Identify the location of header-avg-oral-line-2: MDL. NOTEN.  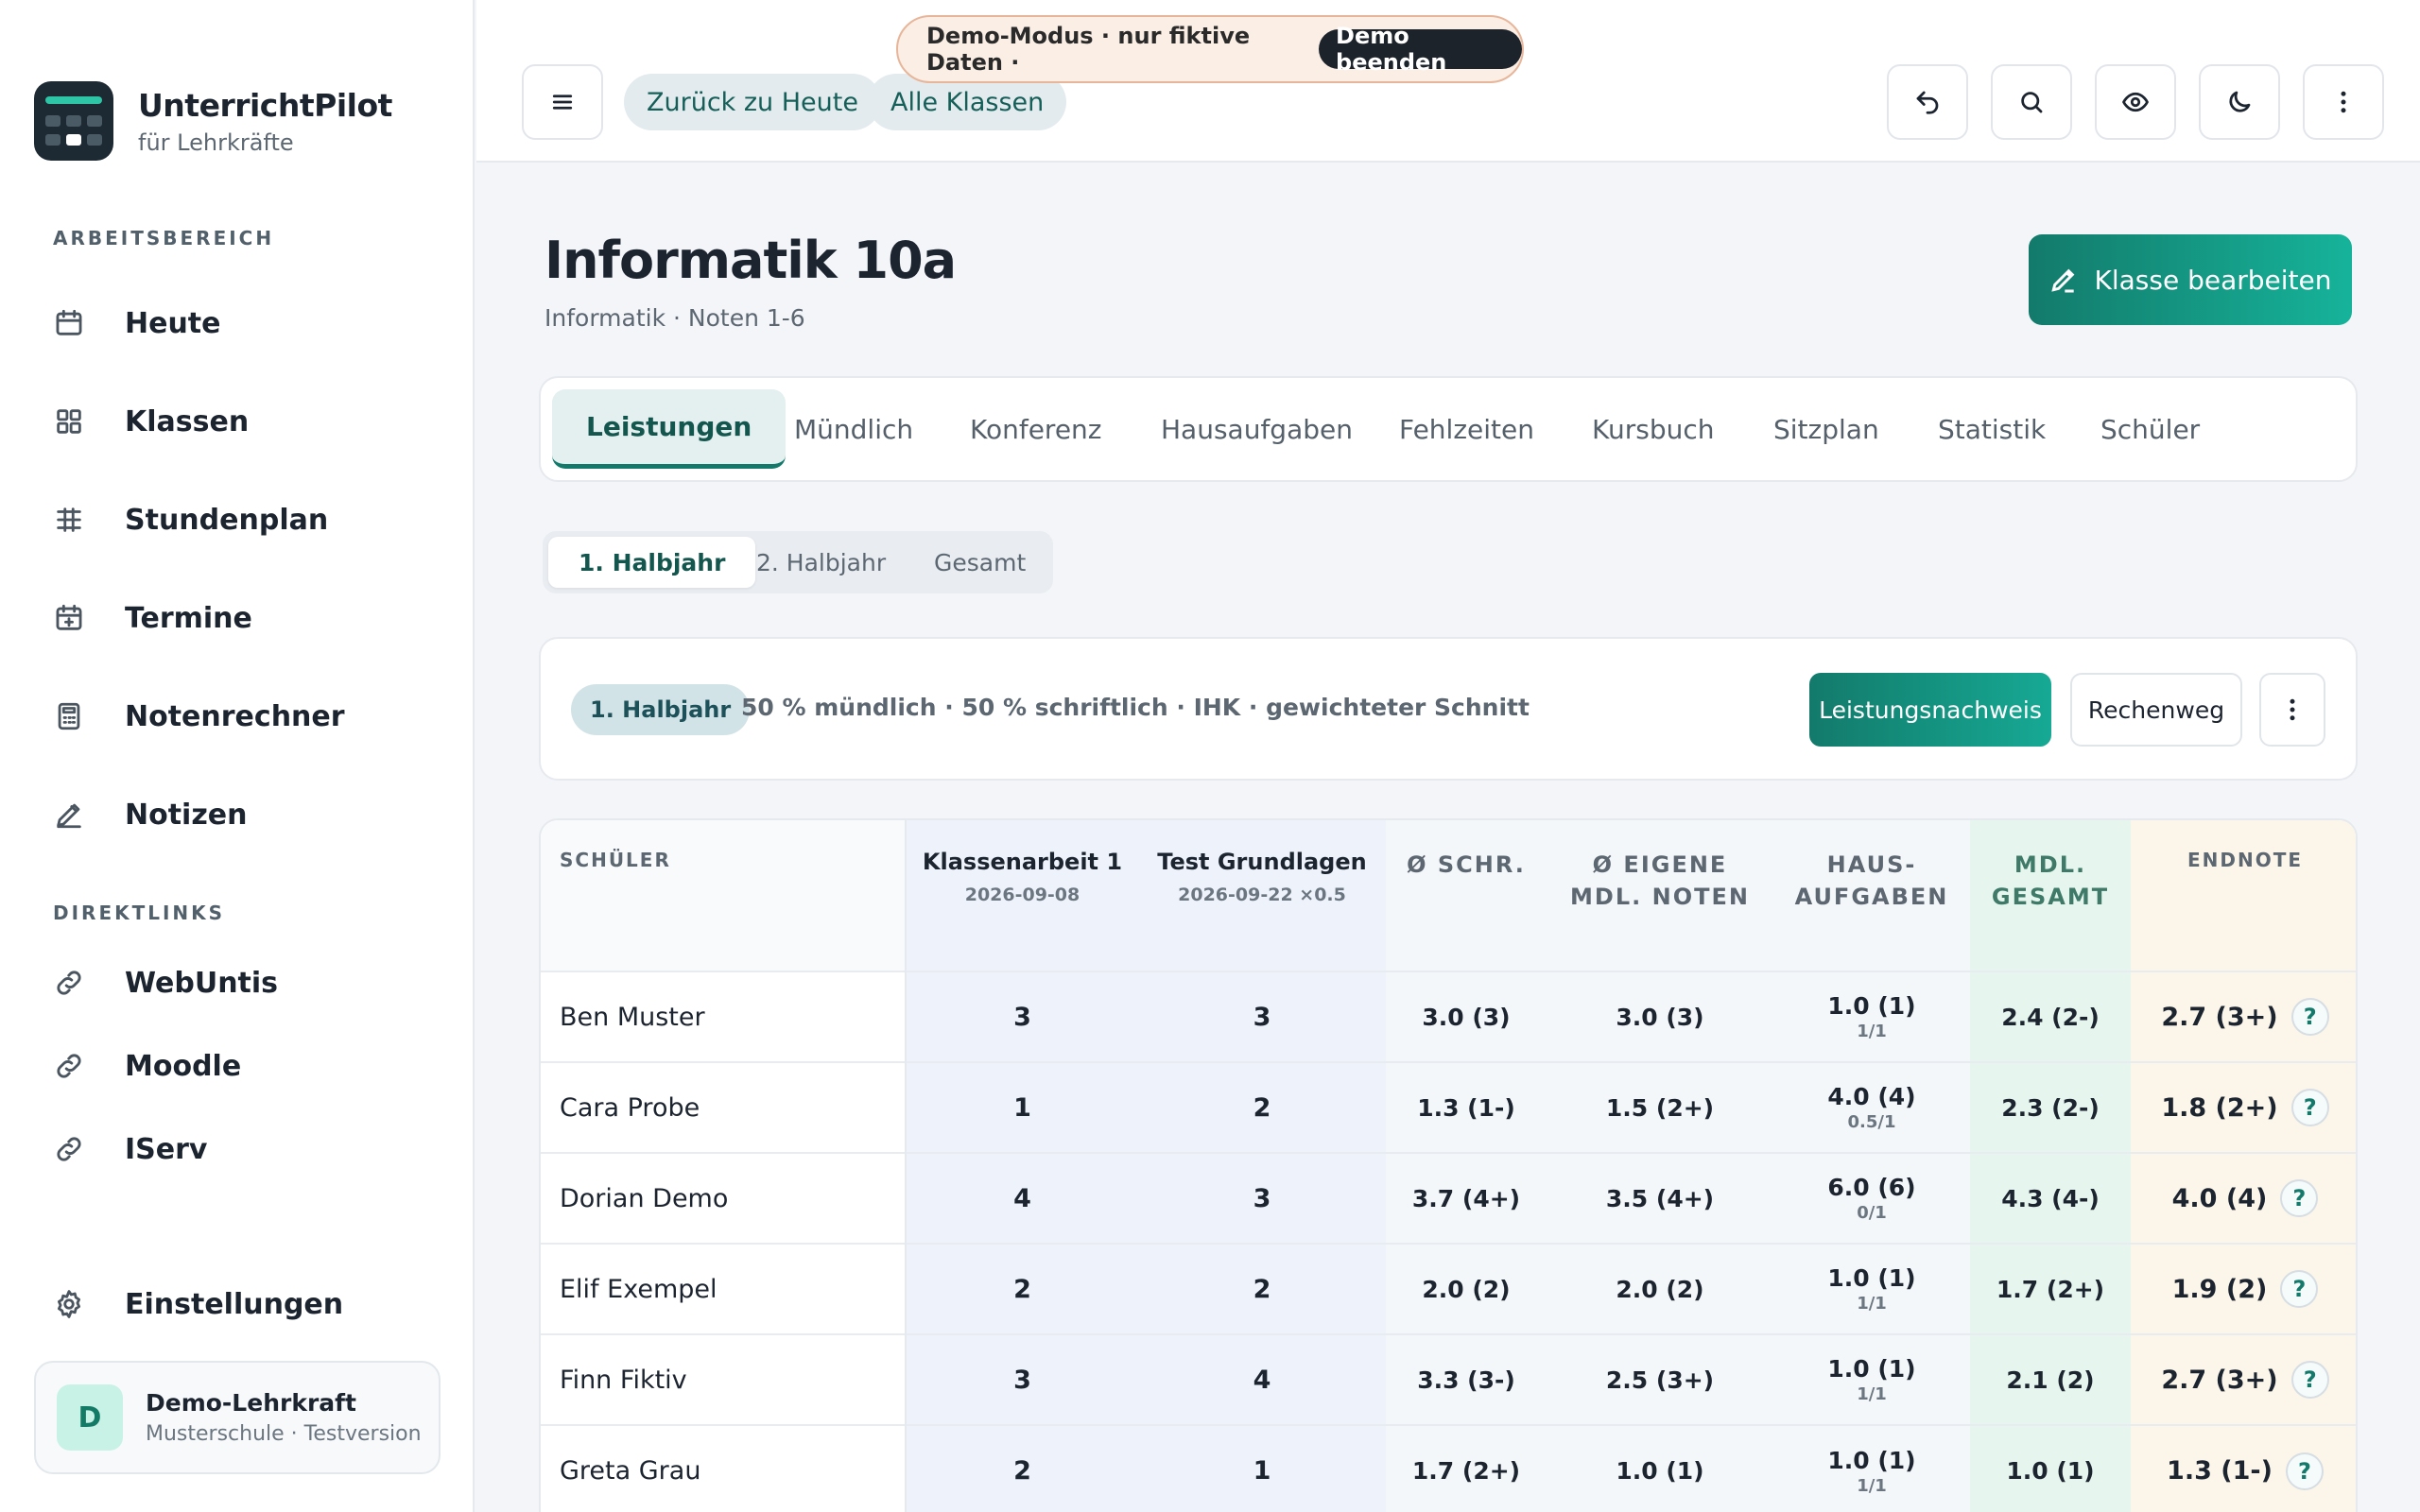
(1660, 897).